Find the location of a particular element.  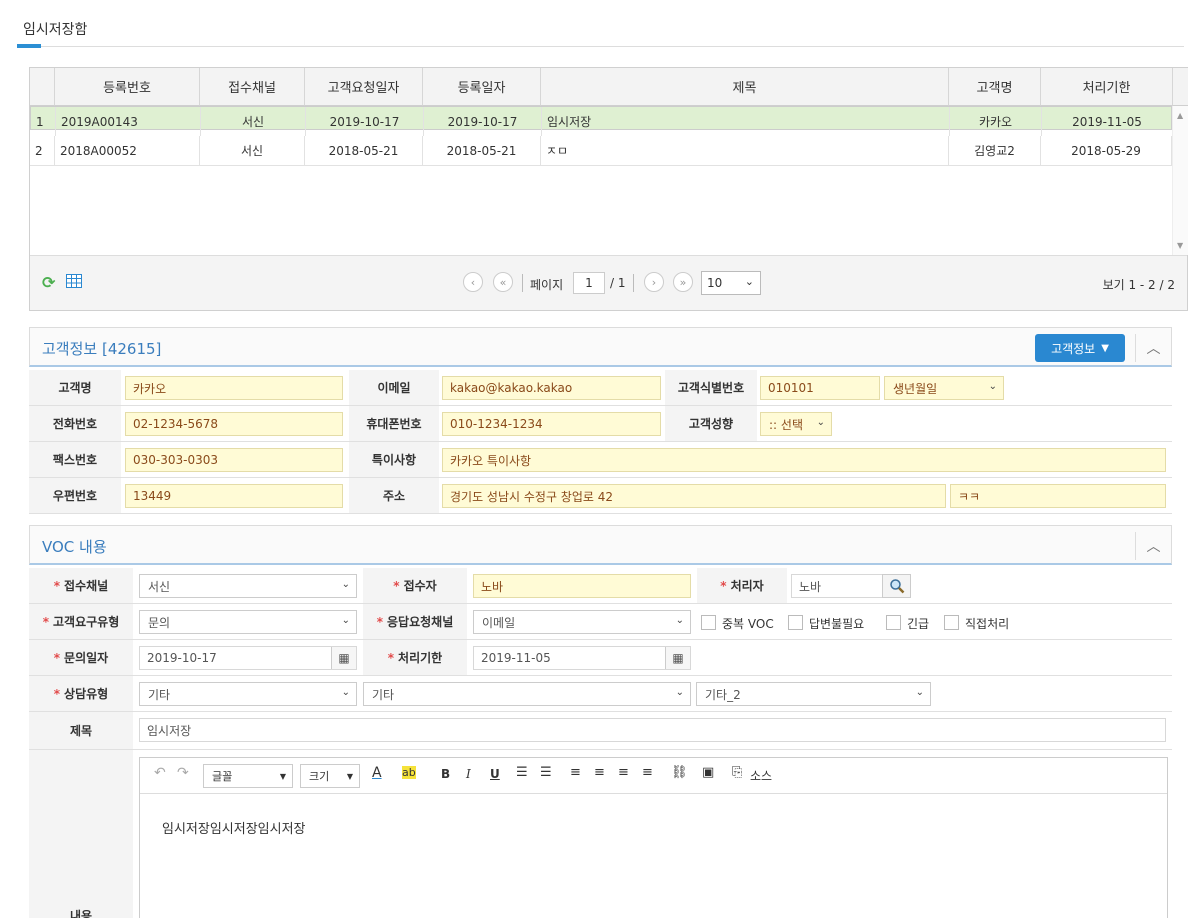

req-type-select: 문의 ⌄ is located at coordinates (248, 622).